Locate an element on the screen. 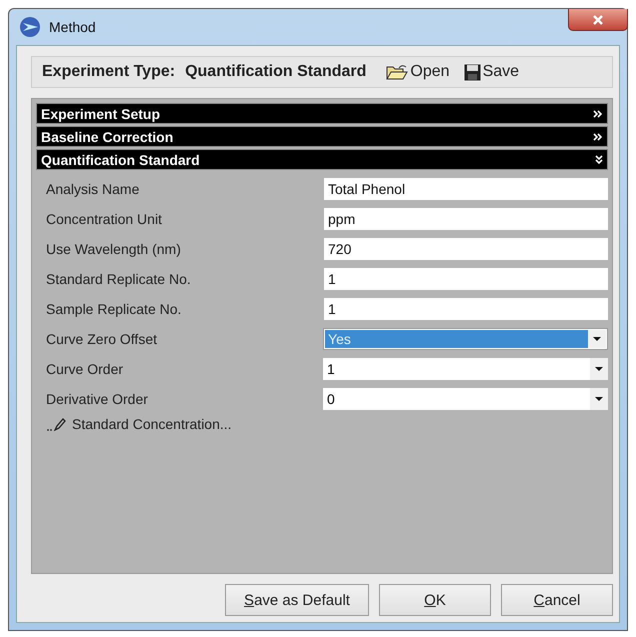 This screenshot has width=636, height=637. field-label: Concentration Unit is located at coordinates (104, 219).